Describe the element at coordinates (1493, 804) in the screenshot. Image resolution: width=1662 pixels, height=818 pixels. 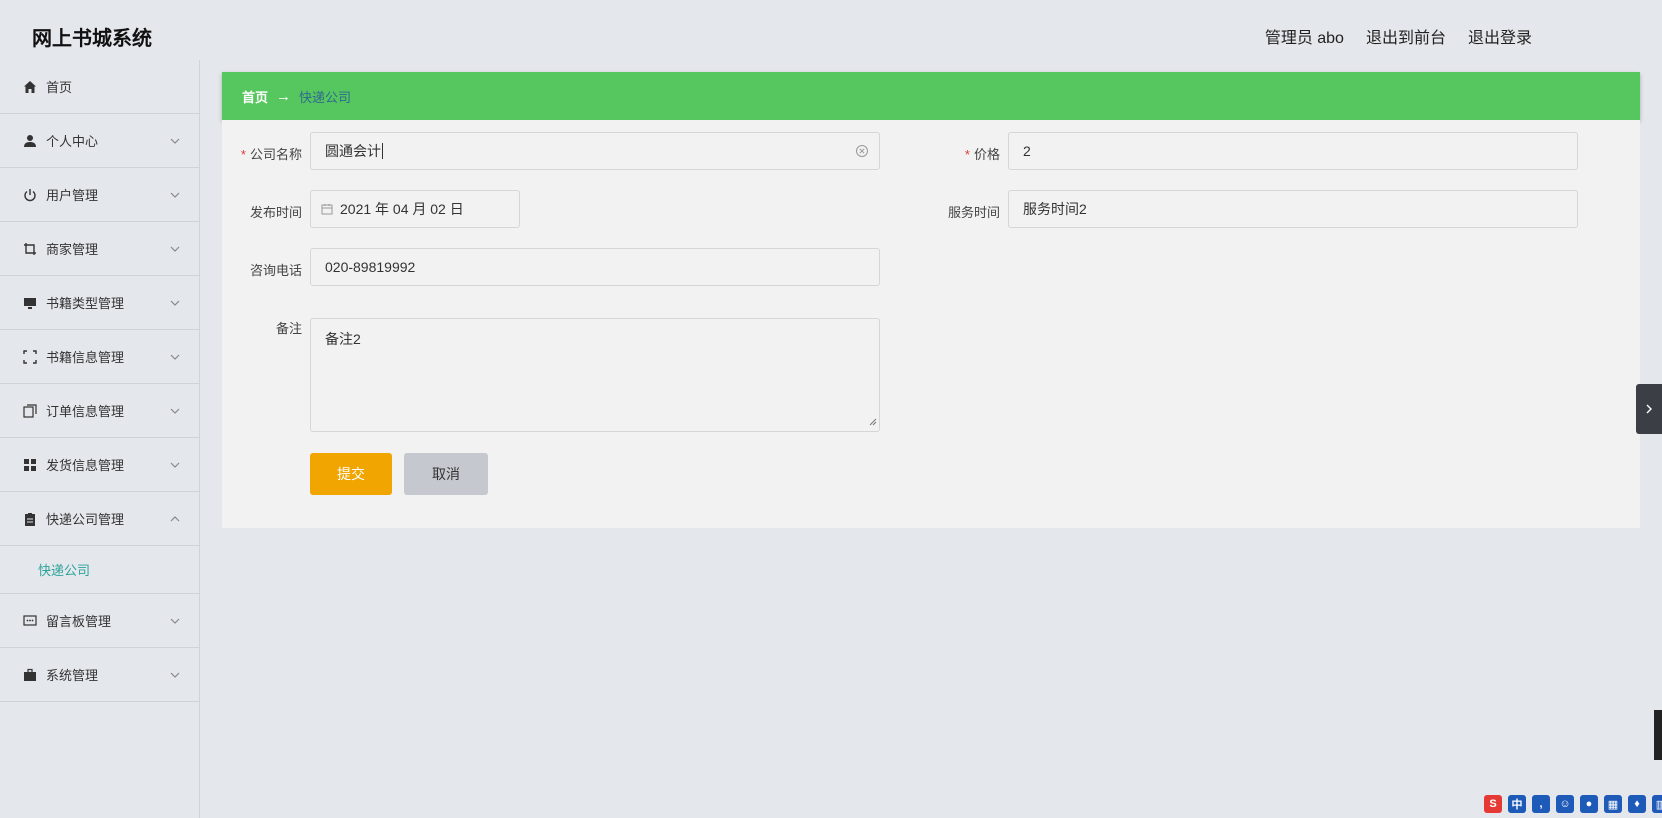
I see `input-method-icon: S` at that location.